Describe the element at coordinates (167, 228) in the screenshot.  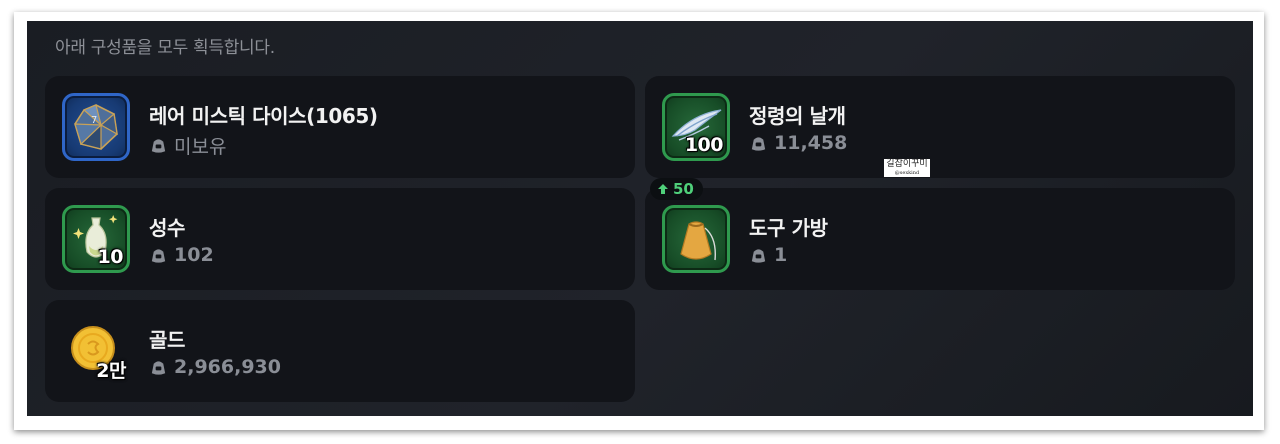
I see `item-name: 성수` at that location.